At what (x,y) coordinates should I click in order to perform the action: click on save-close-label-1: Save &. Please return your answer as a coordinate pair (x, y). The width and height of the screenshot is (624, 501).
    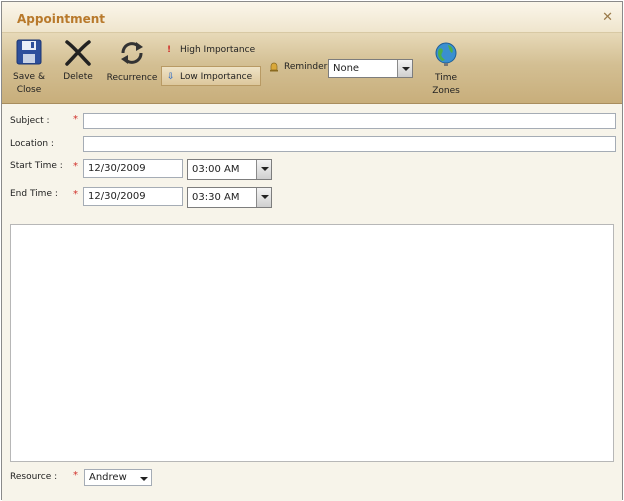
    Looking at the image, I should click on (29, 77).